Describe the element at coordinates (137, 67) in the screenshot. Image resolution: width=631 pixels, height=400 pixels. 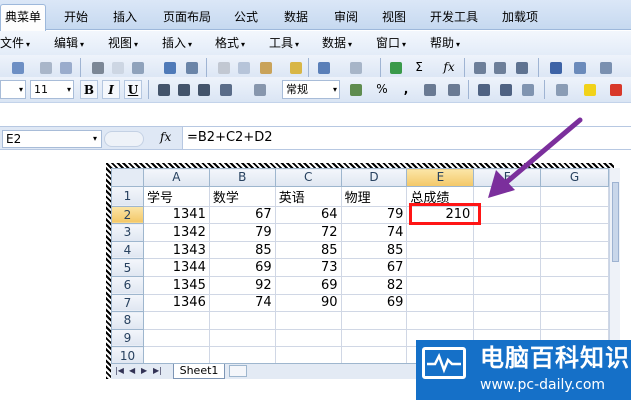
I see `research-icon` at that location.